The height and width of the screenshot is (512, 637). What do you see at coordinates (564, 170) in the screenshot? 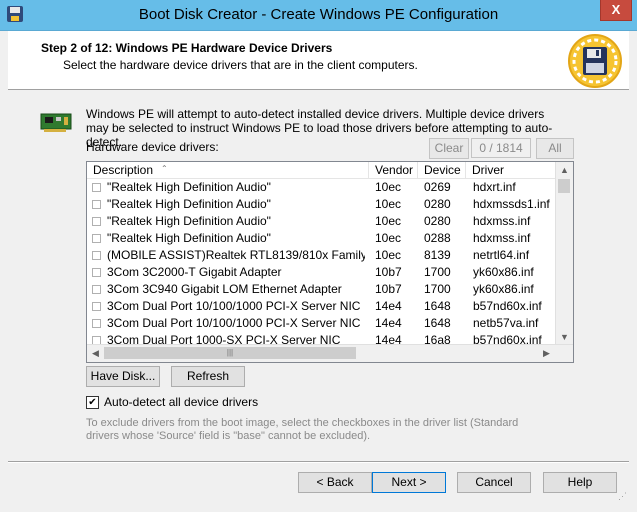
I see `scroll-up-icon: ▲` at bounding box center [564, 170].